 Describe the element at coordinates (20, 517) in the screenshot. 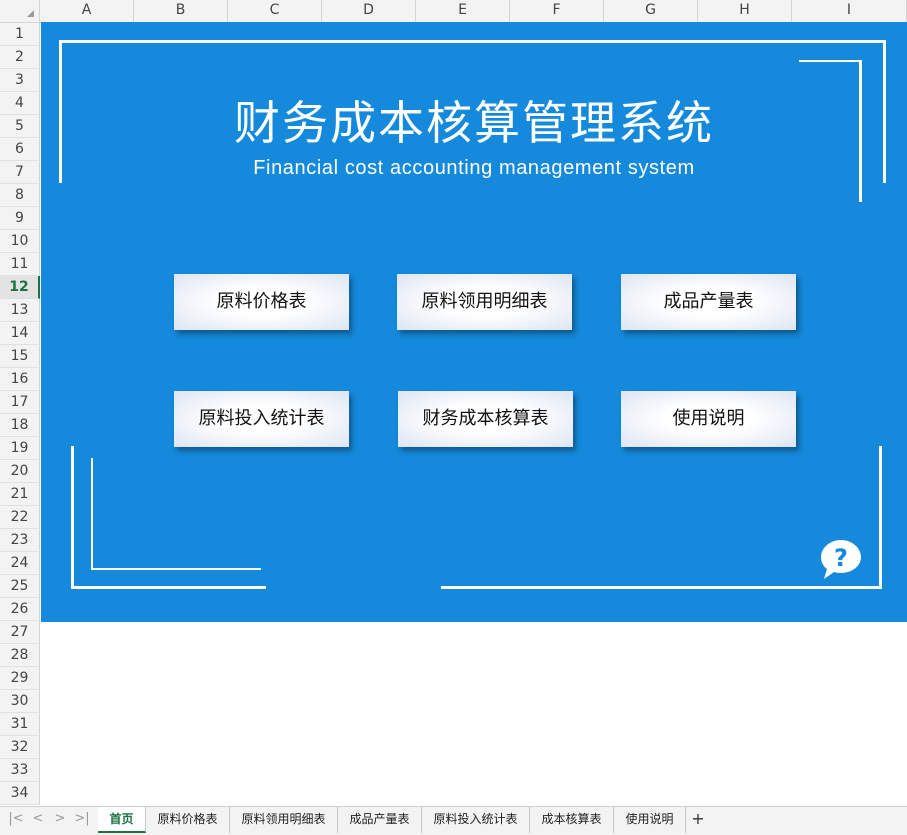

I see `row-header-22: 22` at that location.